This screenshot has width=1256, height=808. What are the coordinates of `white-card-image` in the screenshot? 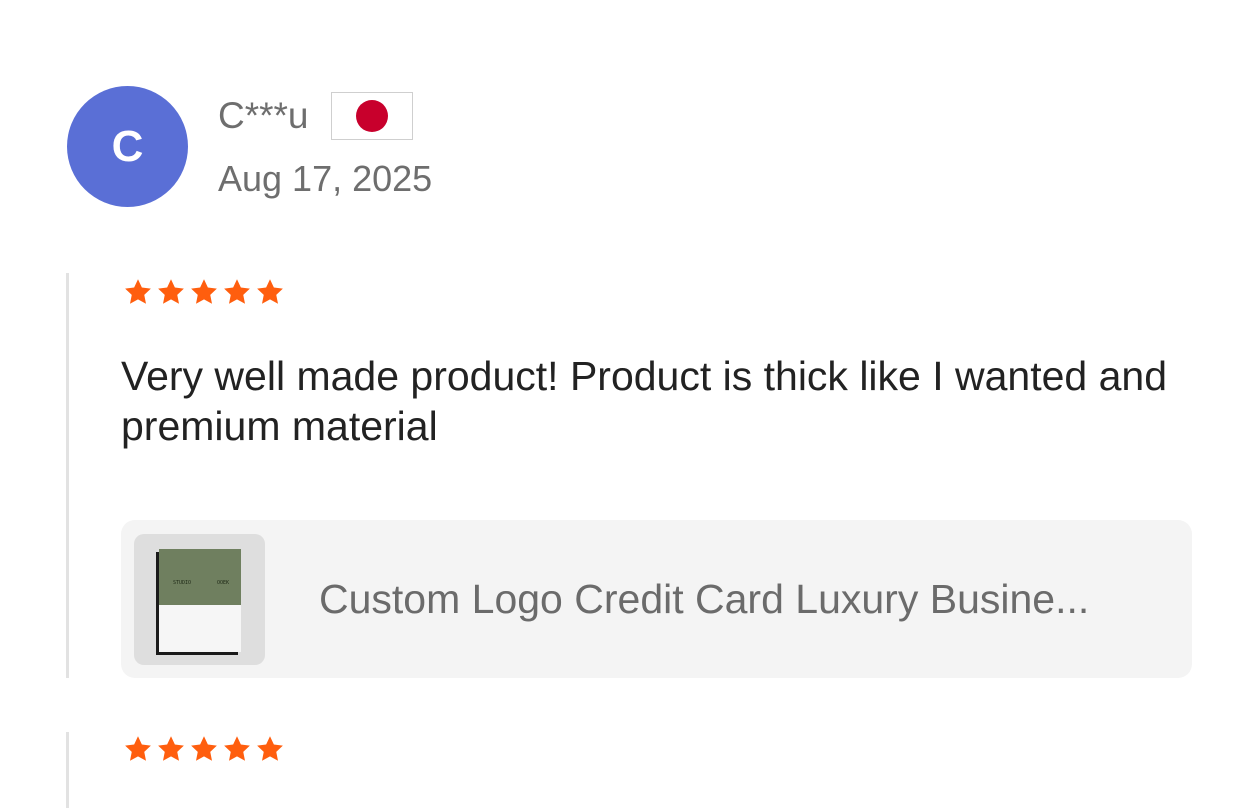 It's located at (200, 628).